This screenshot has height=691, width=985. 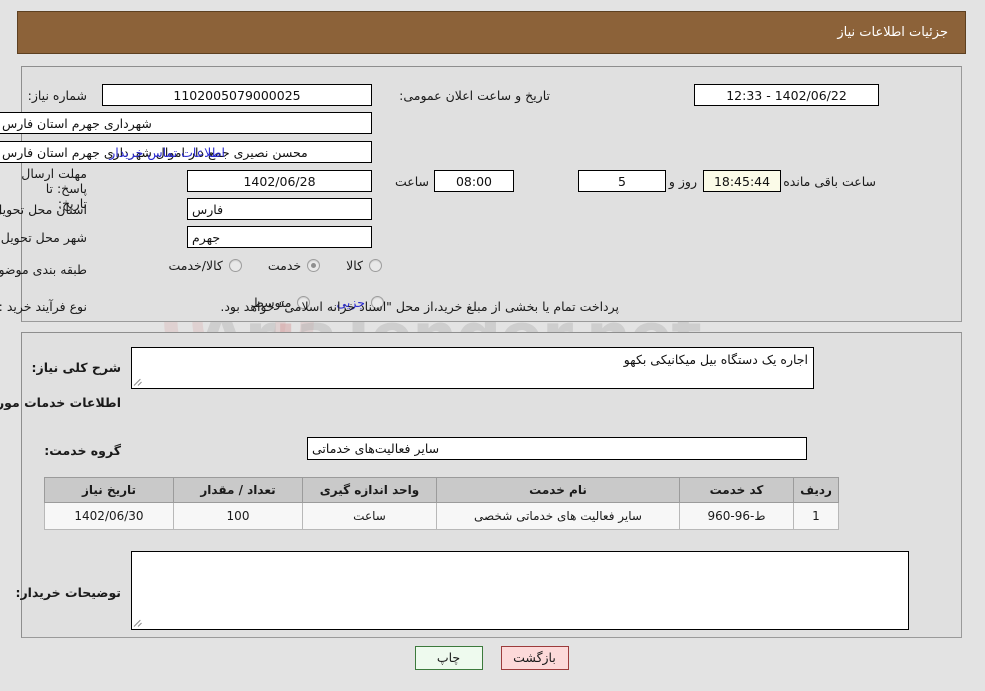 I want to click on general-description-label: شرح کلی نیاز:, so click(x=77, y=367).